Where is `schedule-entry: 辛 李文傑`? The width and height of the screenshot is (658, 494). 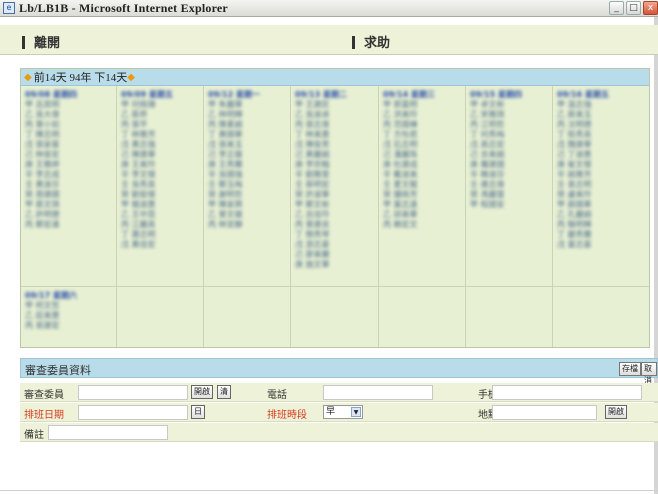 schedule-entry: 辛 李文傑 is located at coordinates (160, 174).